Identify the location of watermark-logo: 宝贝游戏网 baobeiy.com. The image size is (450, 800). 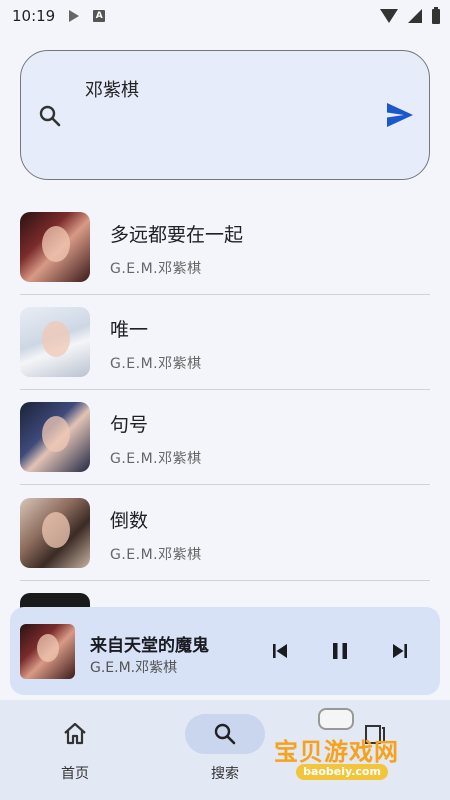
(348, 751).